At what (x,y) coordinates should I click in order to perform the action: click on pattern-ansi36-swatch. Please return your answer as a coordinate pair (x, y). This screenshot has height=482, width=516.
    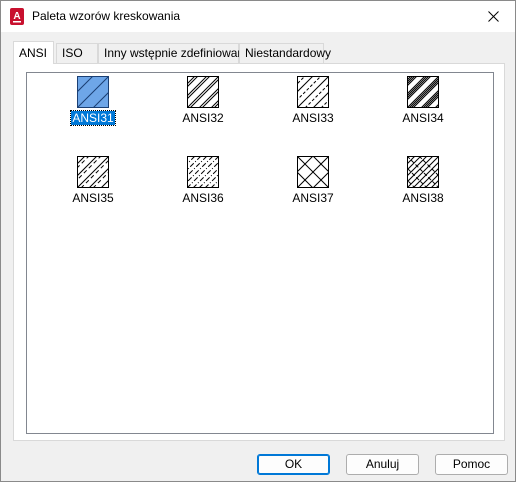
    Looking at the image, I should click on (203, 172).